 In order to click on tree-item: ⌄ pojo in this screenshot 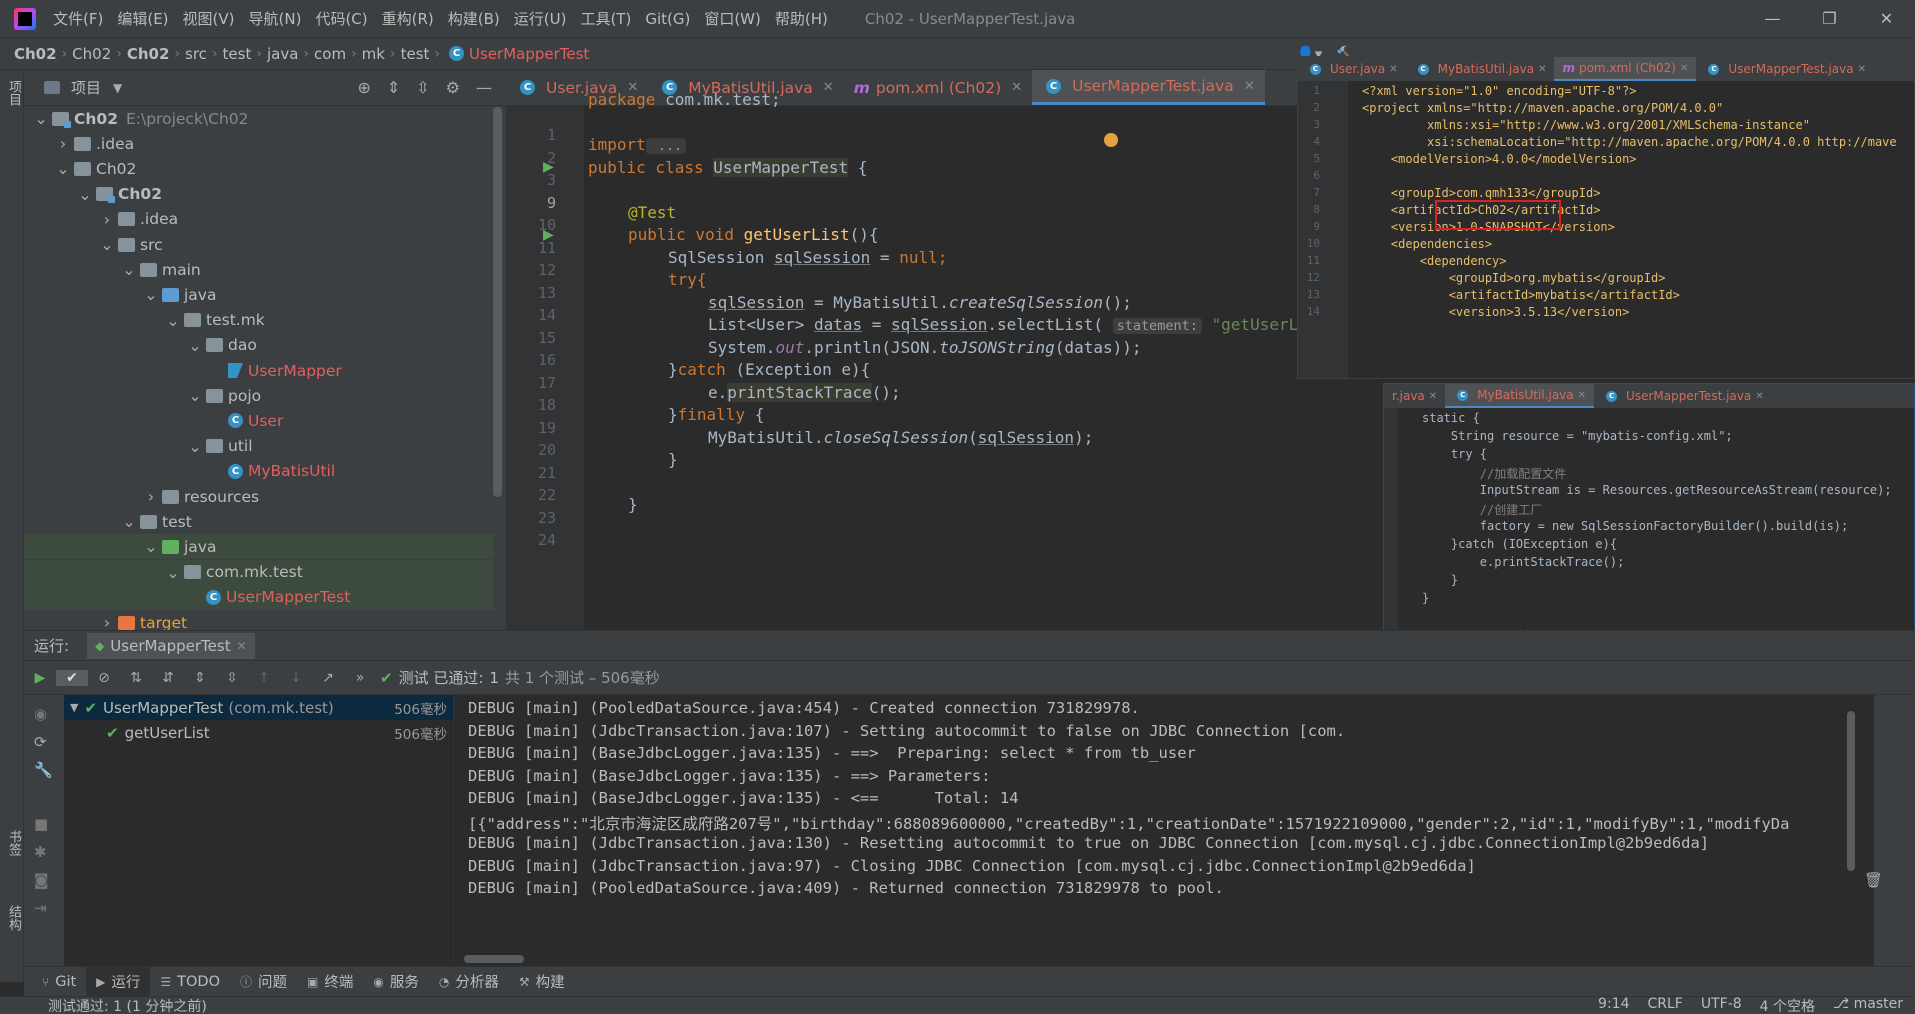, I will do `click(259, 395)`.